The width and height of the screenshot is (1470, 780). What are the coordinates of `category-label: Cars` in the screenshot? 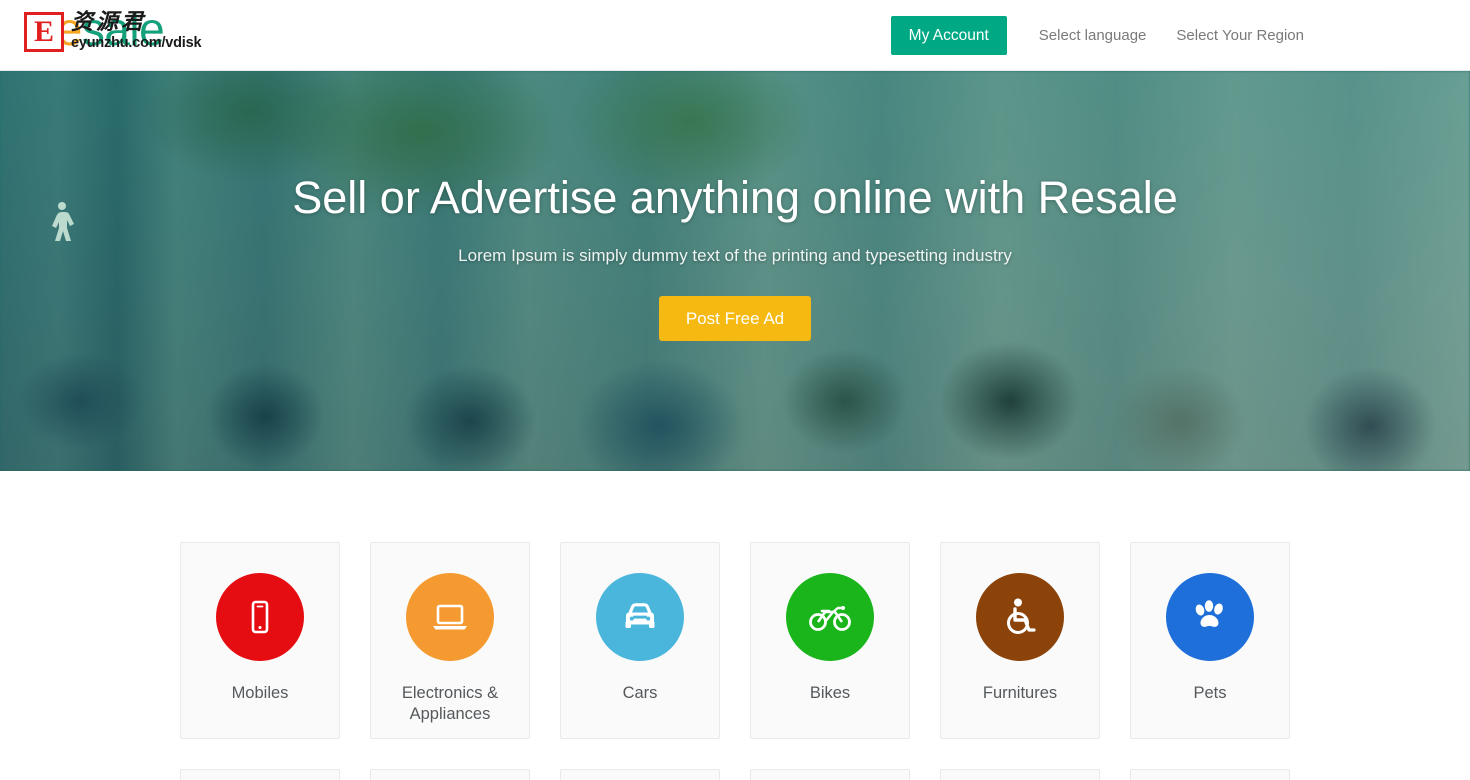 It's located at (640, 693).